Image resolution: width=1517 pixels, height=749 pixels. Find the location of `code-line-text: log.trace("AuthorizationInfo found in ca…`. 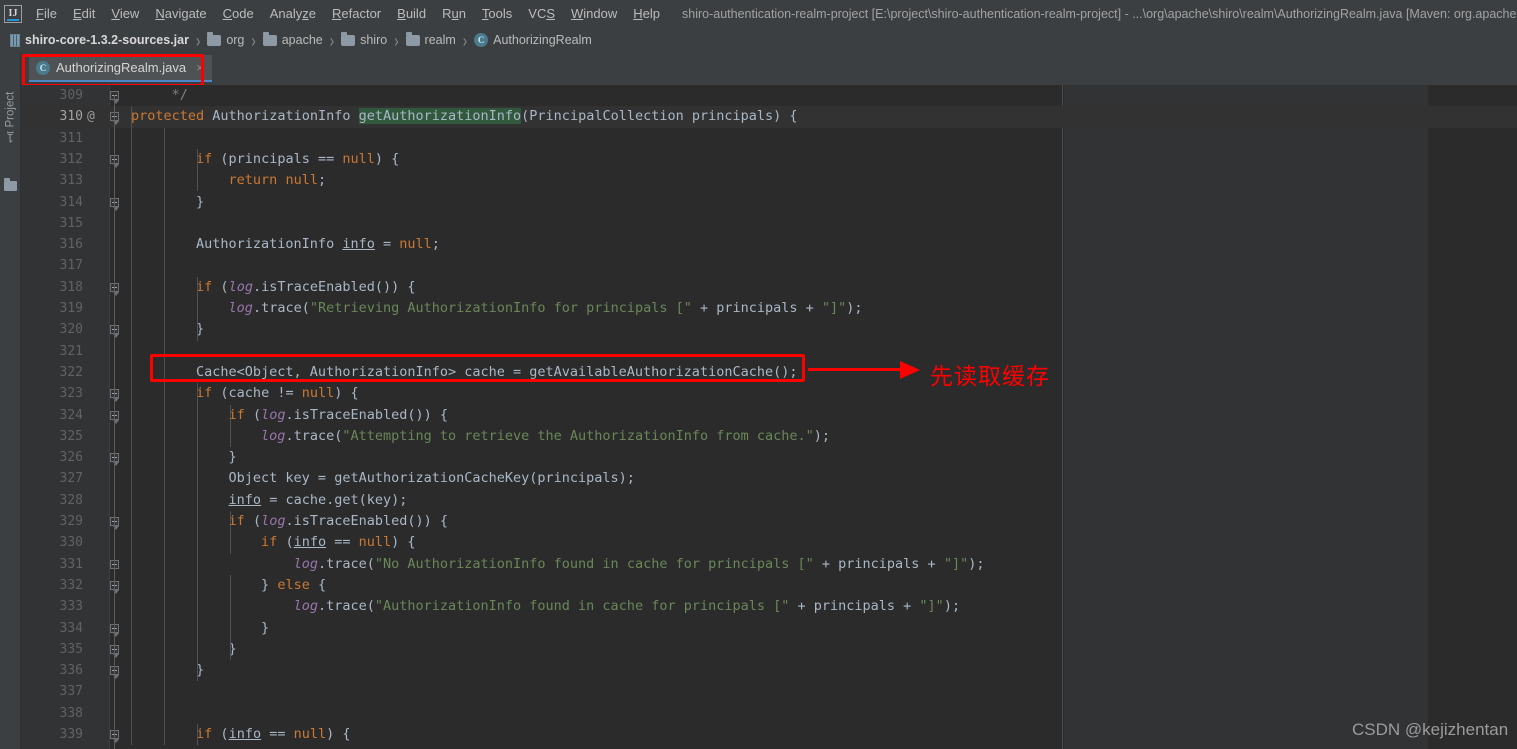

code-line-text: log.trace("AuthorizationInfo found in ca… is located at coordinates (627, 606).